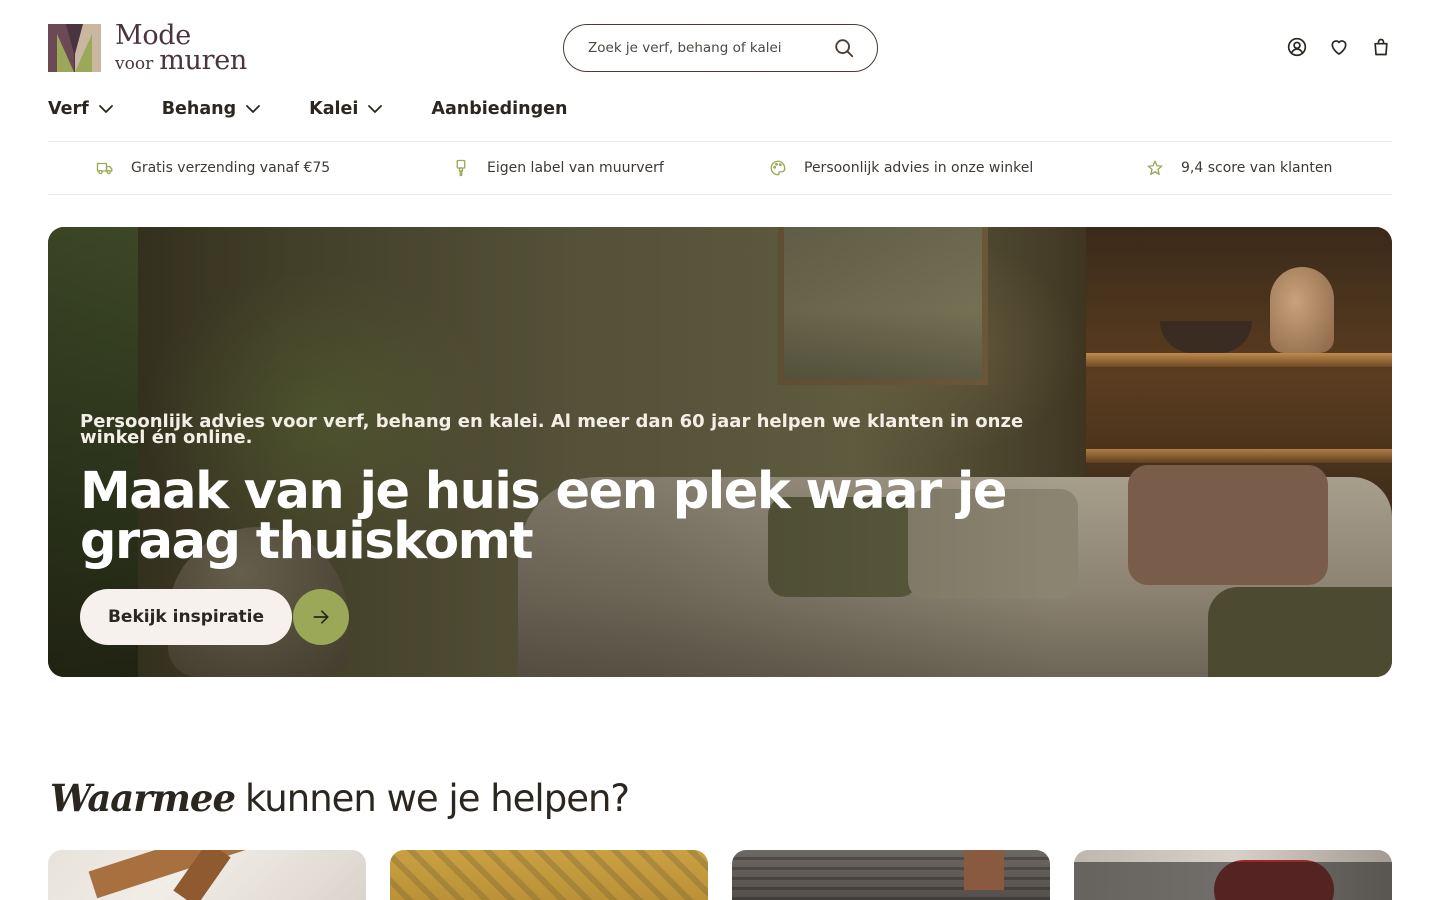 The image size is (1440, 900). Describe the element at coordinates (74, 48) in the screenshot. I see `logo-mark-icon` at that location.